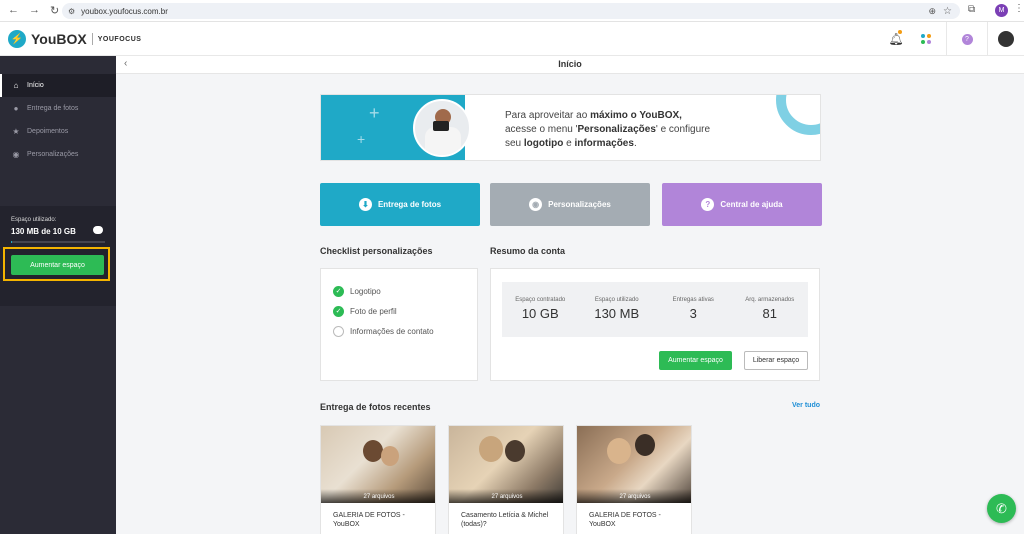 The image size is (1024, 534). I want to click on sidebar-item-label: Início, so click(35, 85).